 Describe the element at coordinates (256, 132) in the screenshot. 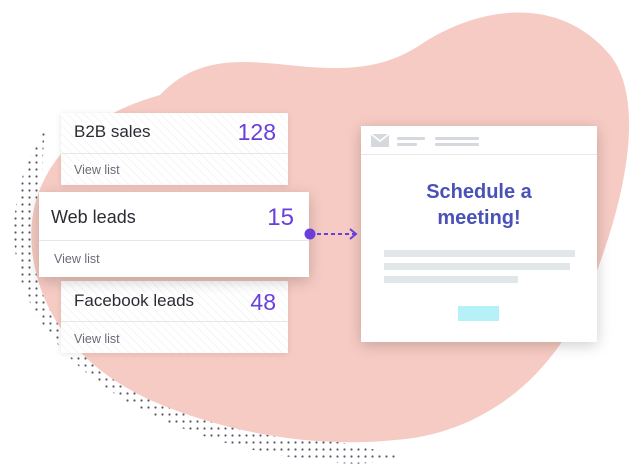

I see `list-count: 128` at that location.